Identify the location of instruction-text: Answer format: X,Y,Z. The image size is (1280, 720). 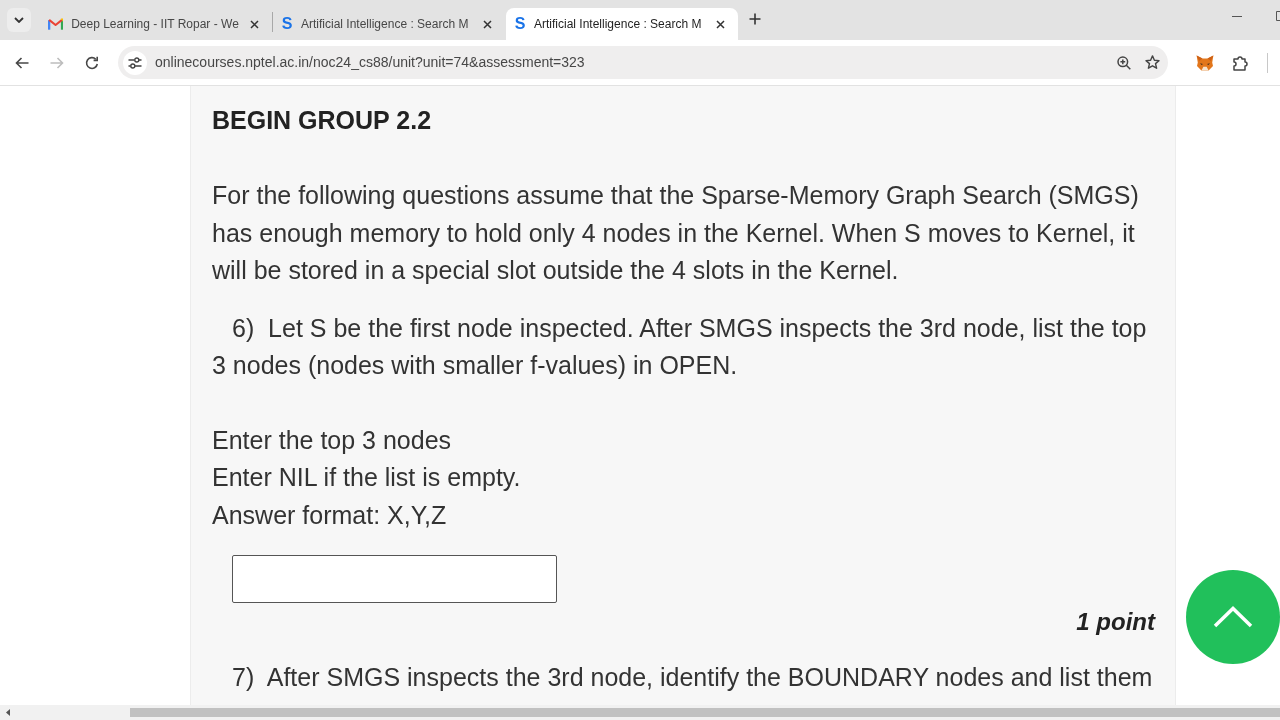
(330, 515).